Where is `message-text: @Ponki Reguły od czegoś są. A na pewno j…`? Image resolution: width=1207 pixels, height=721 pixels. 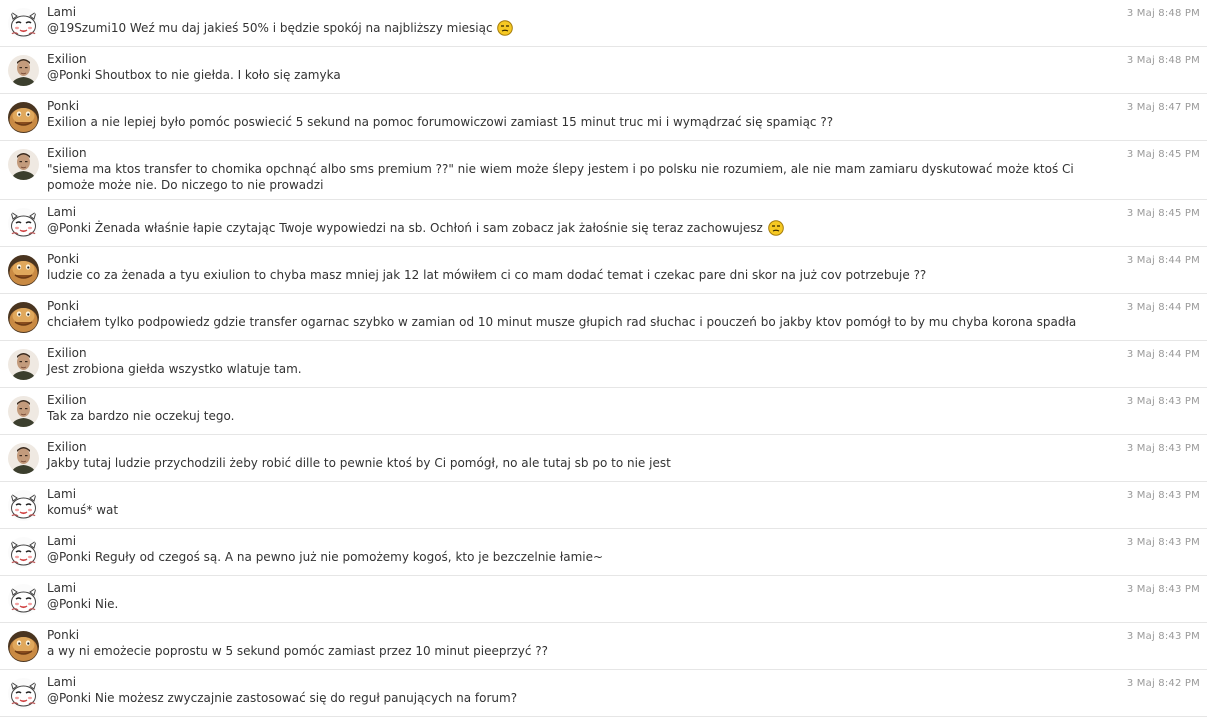 message-text: @Ponki Reguły od czegoś są. A na pewno j… is located at coordinates (325, 557).